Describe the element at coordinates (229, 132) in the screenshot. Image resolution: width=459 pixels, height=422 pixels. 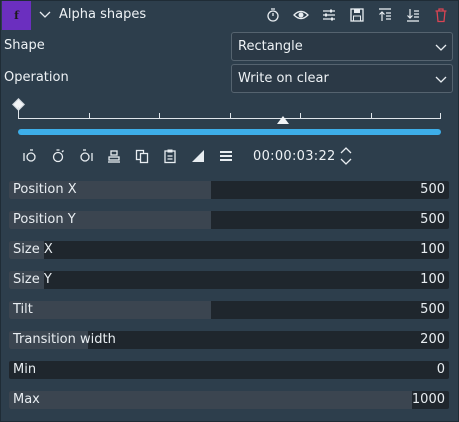
I see `timeline-bar` at that location.